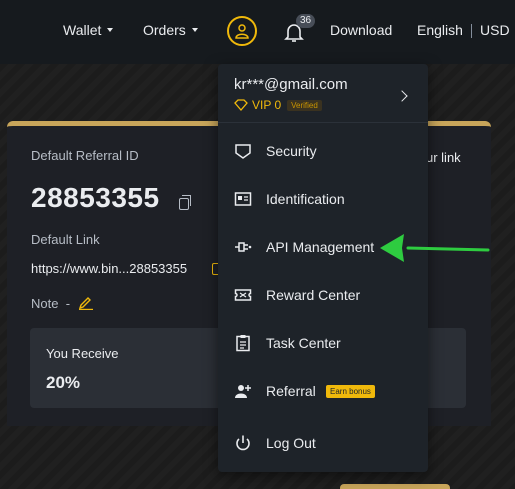  I want to click on vip-status: VIP 0 Verified, so click(278, 105).